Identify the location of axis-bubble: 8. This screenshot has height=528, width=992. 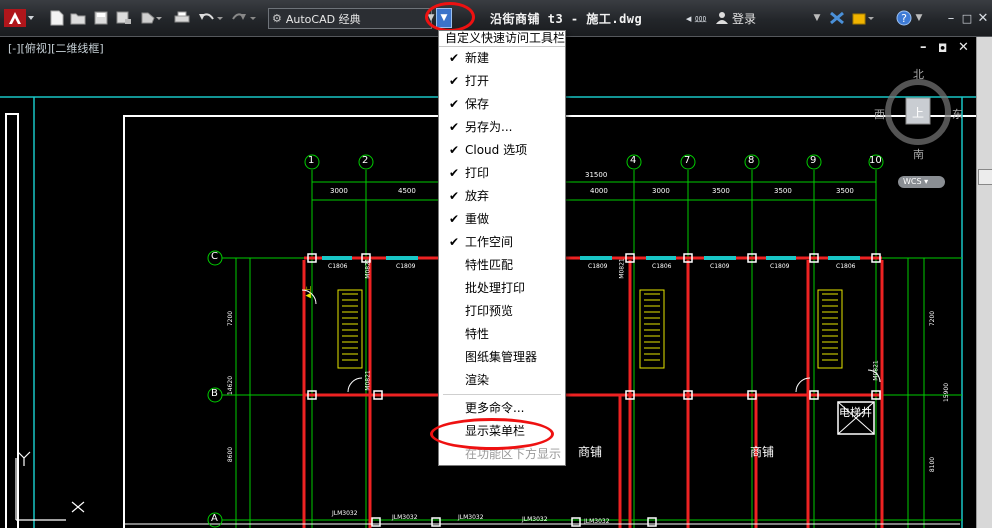
(752, 164).